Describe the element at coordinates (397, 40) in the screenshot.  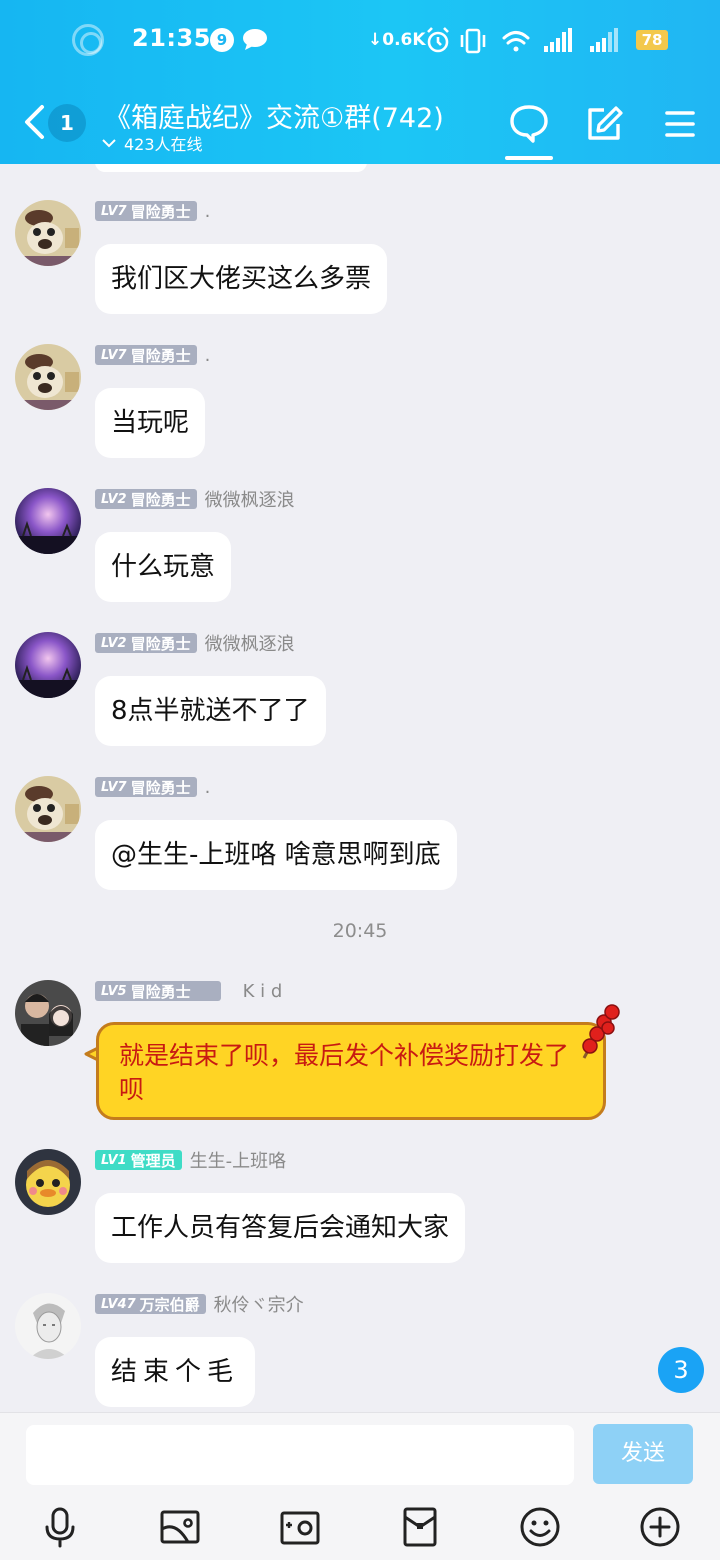
I see `network-speed: ↓0.6K` at that location.